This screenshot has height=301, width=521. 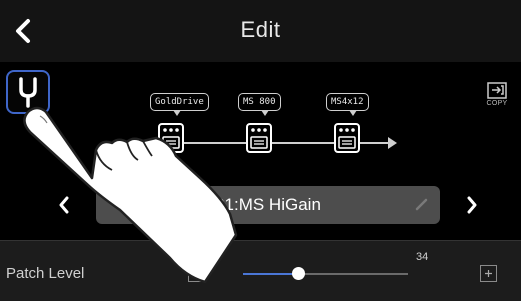 What do you see at coordinates (497, 103) in the screenshot?
I see `copy-label: COPY` at bounding box center [497, 103].